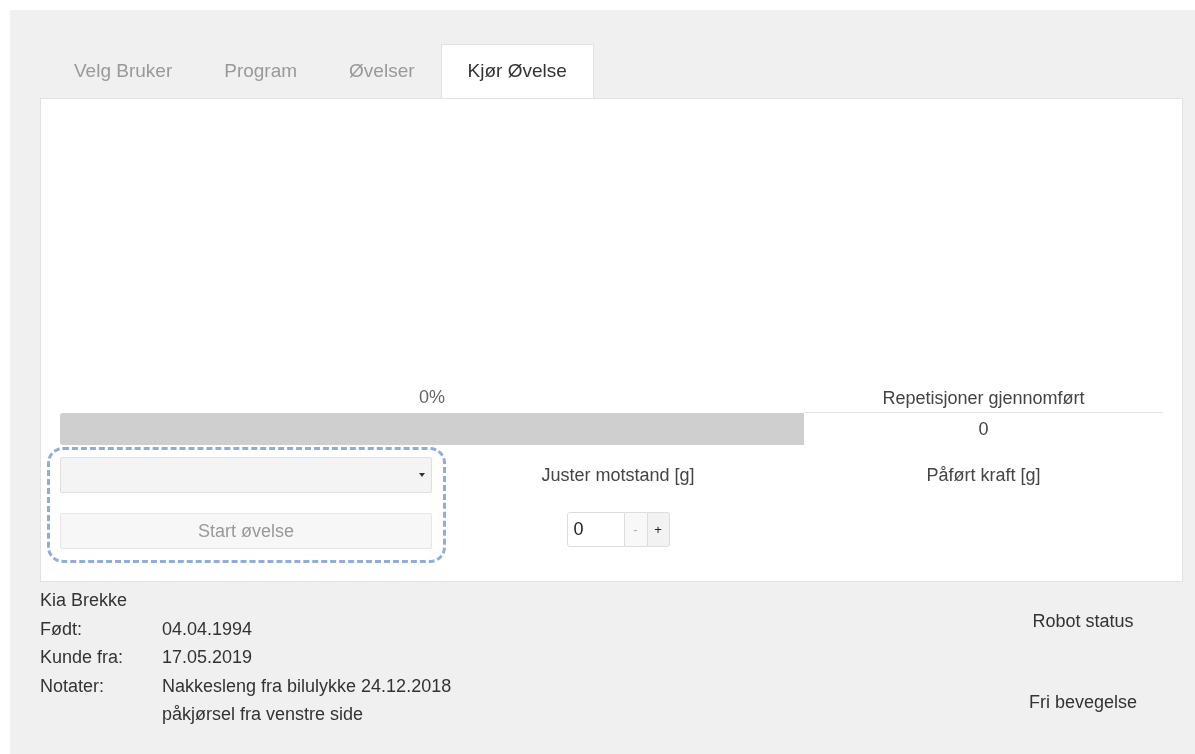 Image resolution: width=1195 pixels, height=754 pixels. I want to click on tab: Program, so click(261, 71).